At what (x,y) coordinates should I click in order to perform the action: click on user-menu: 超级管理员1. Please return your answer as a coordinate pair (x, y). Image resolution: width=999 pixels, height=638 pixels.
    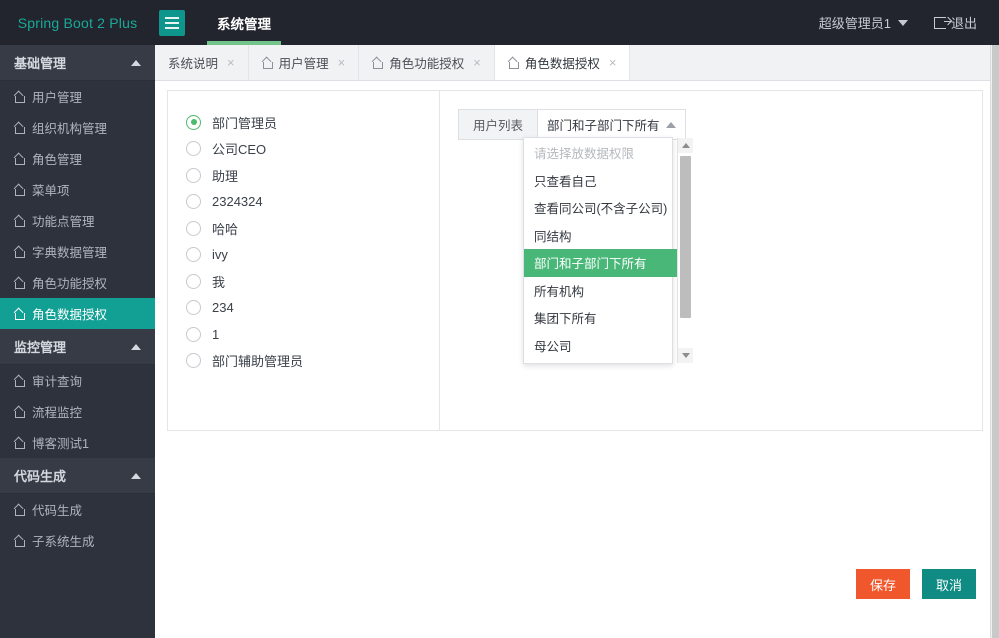
    Looking at the image, I should click on (863, 22).